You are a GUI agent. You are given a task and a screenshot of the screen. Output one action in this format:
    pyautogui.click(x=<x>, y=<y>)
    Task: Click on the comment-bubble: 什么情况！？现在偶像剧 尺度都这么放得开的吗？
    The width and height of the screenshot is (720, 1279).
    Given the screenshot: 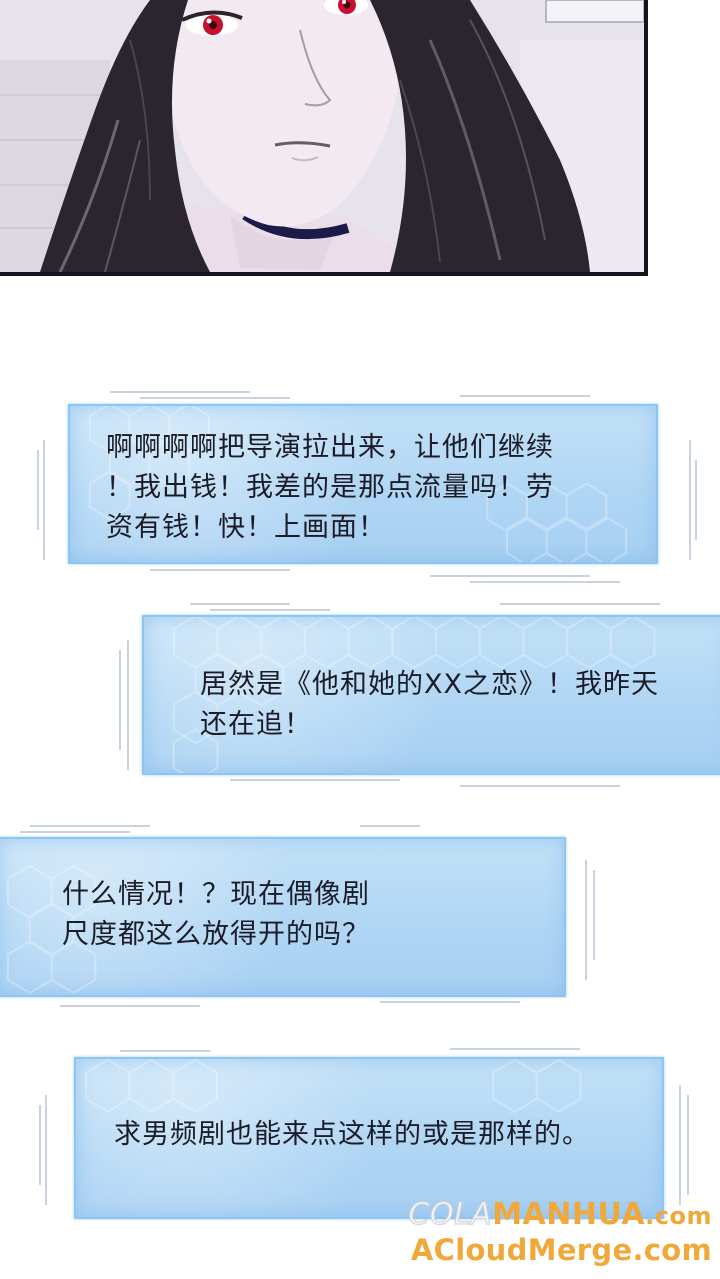 What is the action you would take?
    pyautogui.click(x=283, y=917)
    